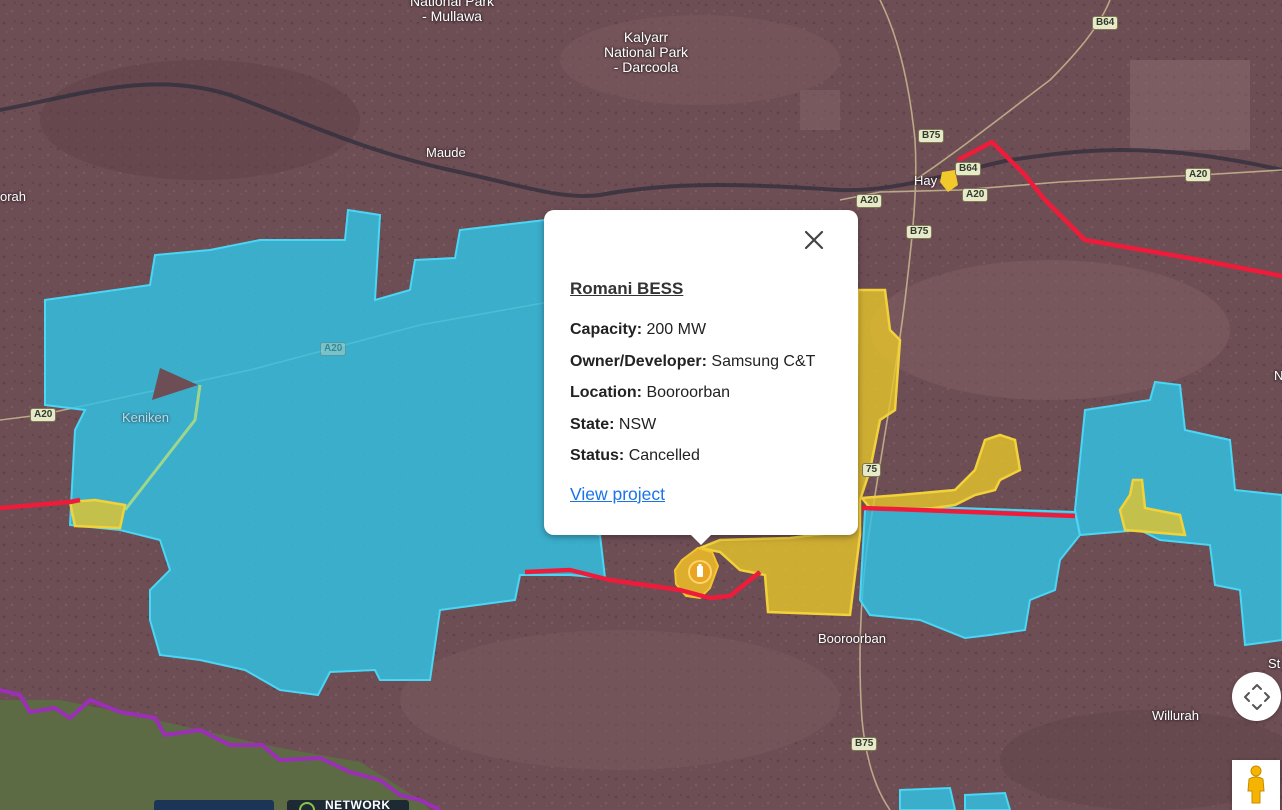  What do you see at coordinates (676, 329) in the screenshot?
I see `field-value: 200 MW` at bounding box center [676, 329].